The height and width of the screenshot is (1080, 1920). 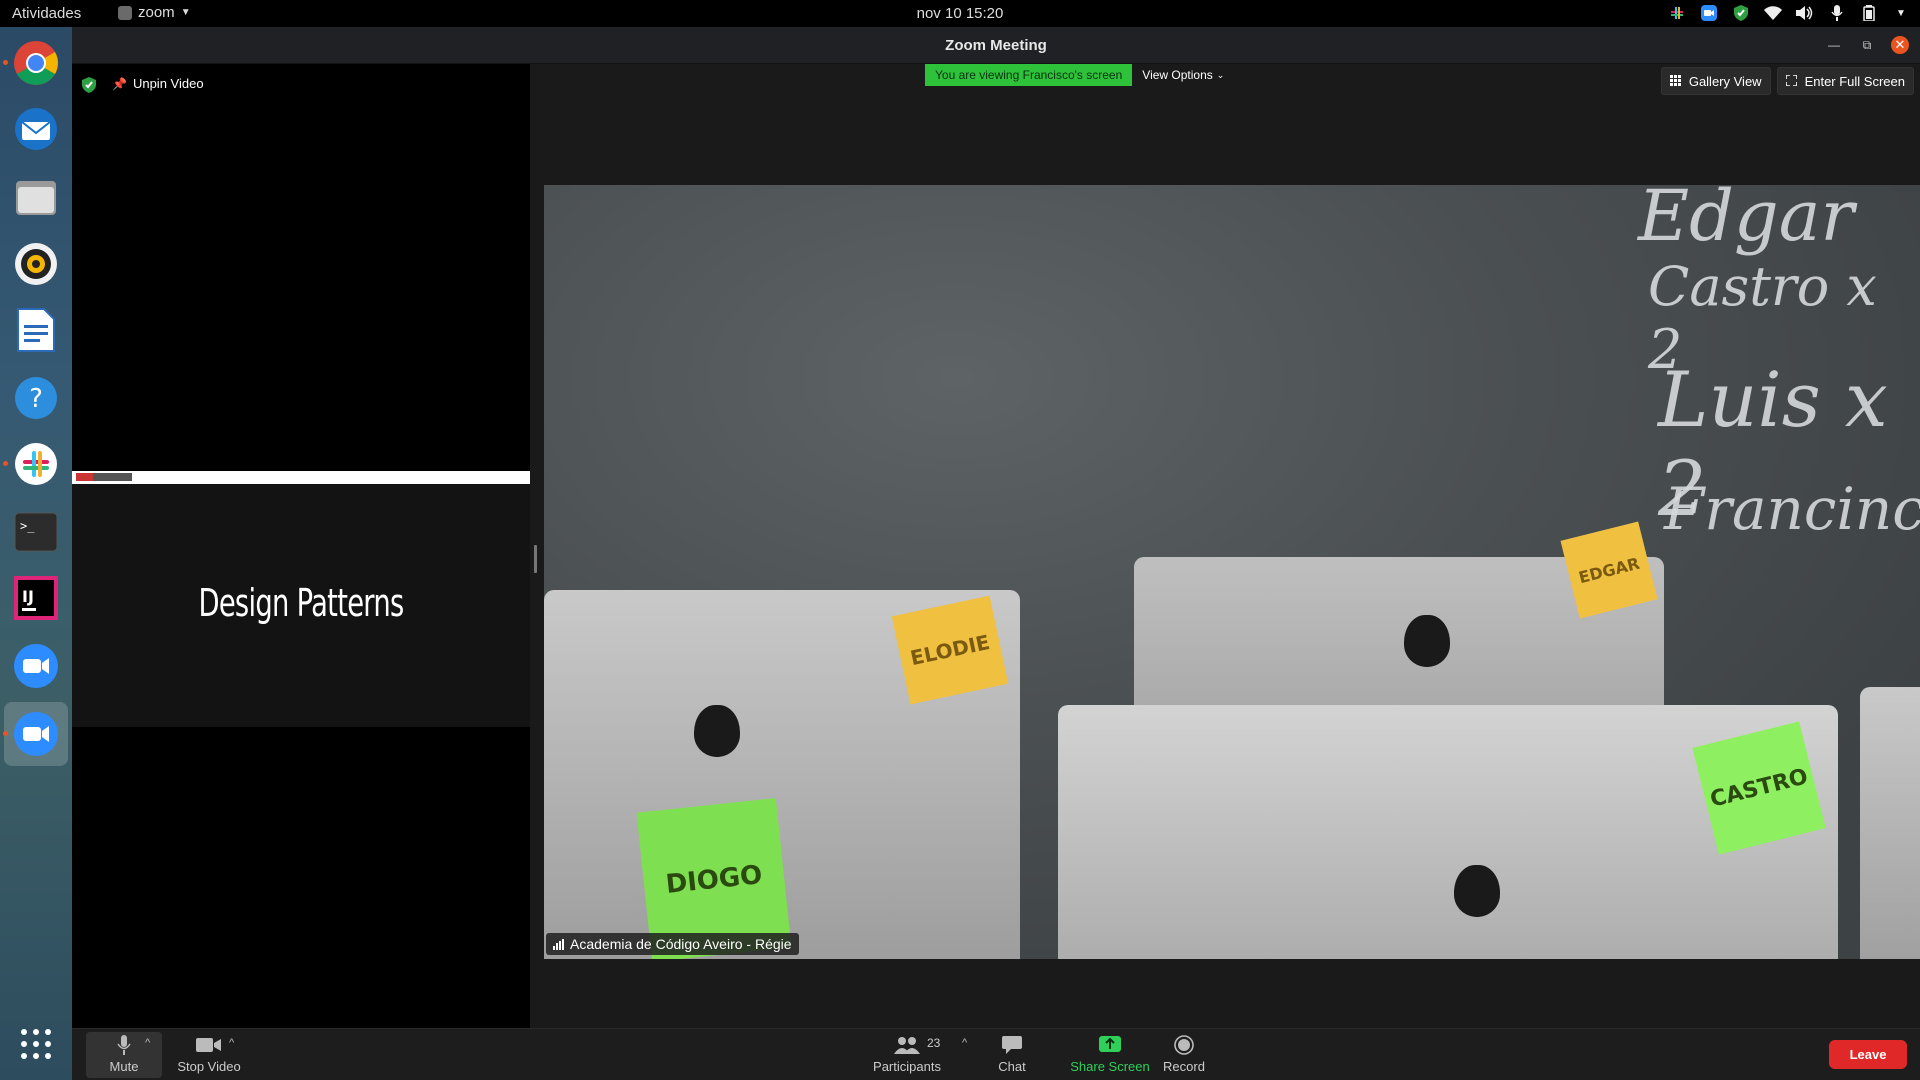 What do you see at coordinates (934, 1043) in the screenshot?
I see `participants-count: 23` at bounding box center [934, 1043].